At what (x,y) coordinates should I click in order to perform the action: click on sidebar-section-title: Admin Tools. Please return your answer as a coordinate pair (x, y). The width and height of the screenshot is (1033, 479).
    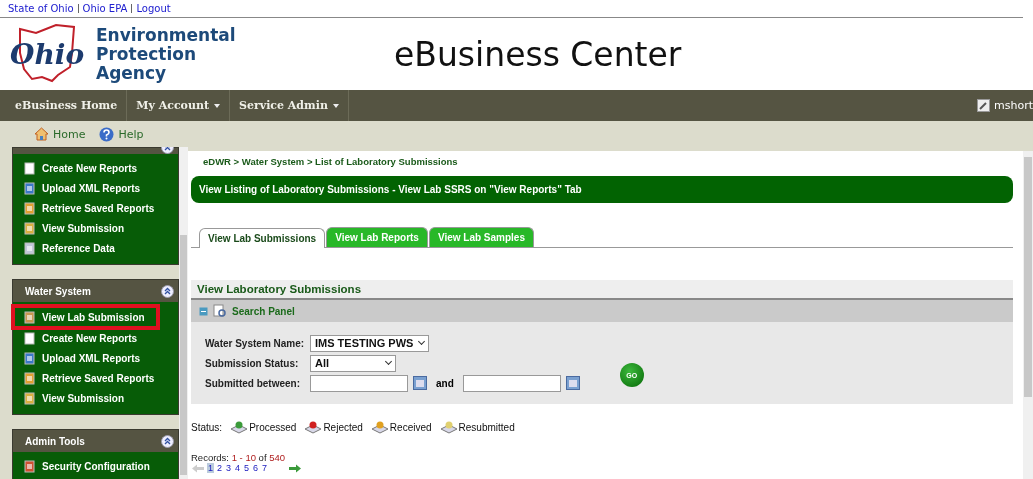
    Looking at the image, I should click on (55, 441).